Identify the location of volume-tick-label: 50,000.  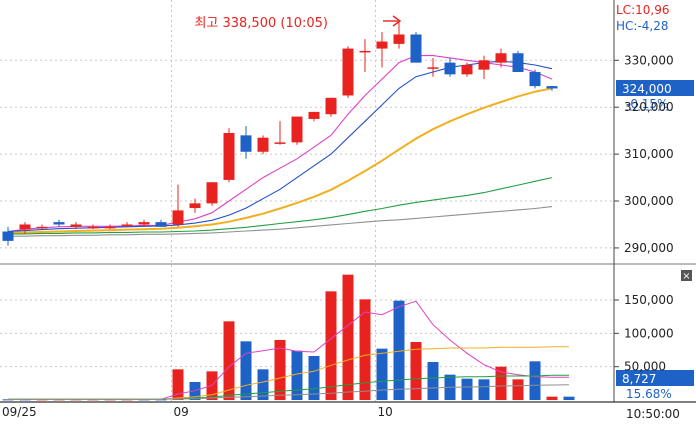
(645, 367).